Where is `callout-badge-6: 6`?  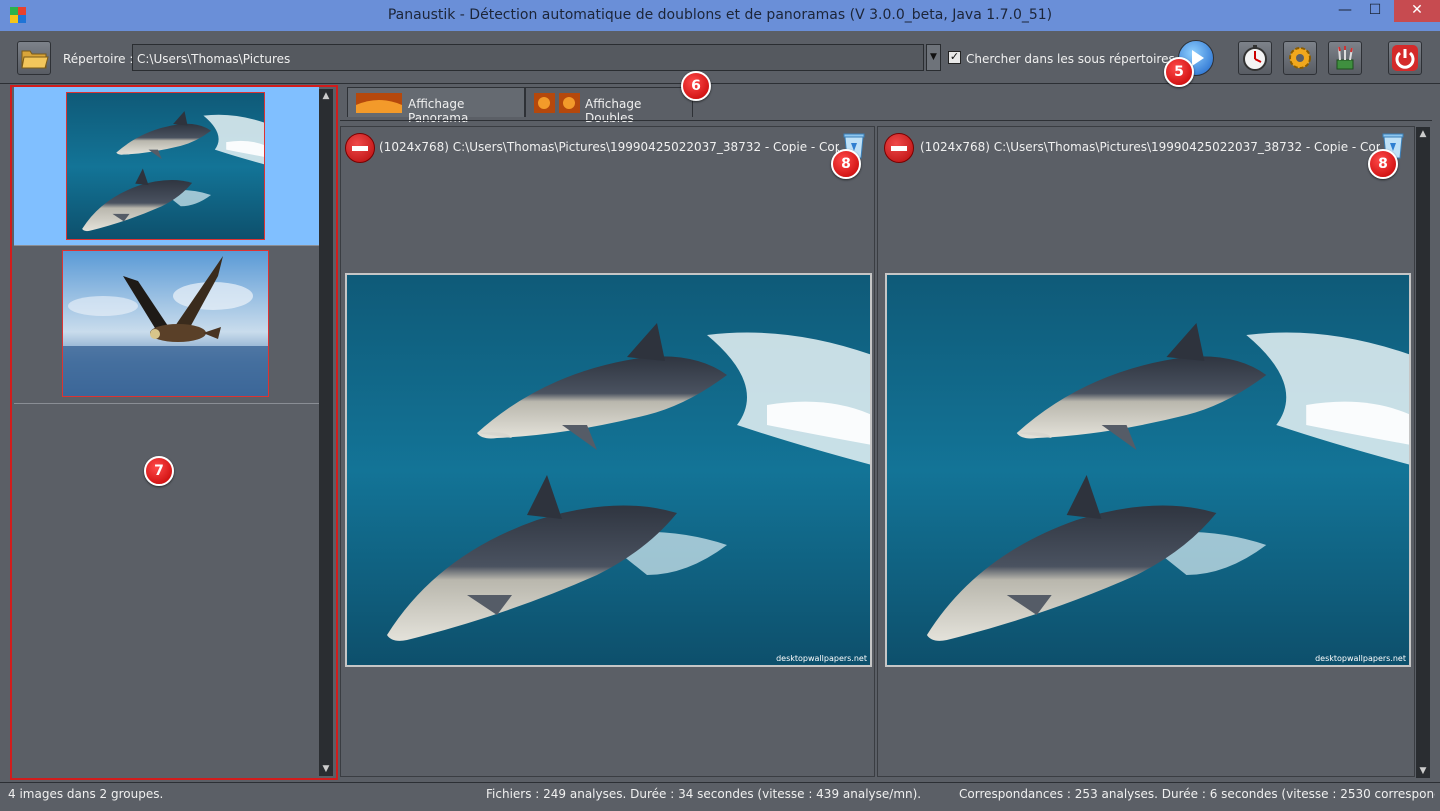 callout-badge-6: 6 is located at coordinates (696, 86).